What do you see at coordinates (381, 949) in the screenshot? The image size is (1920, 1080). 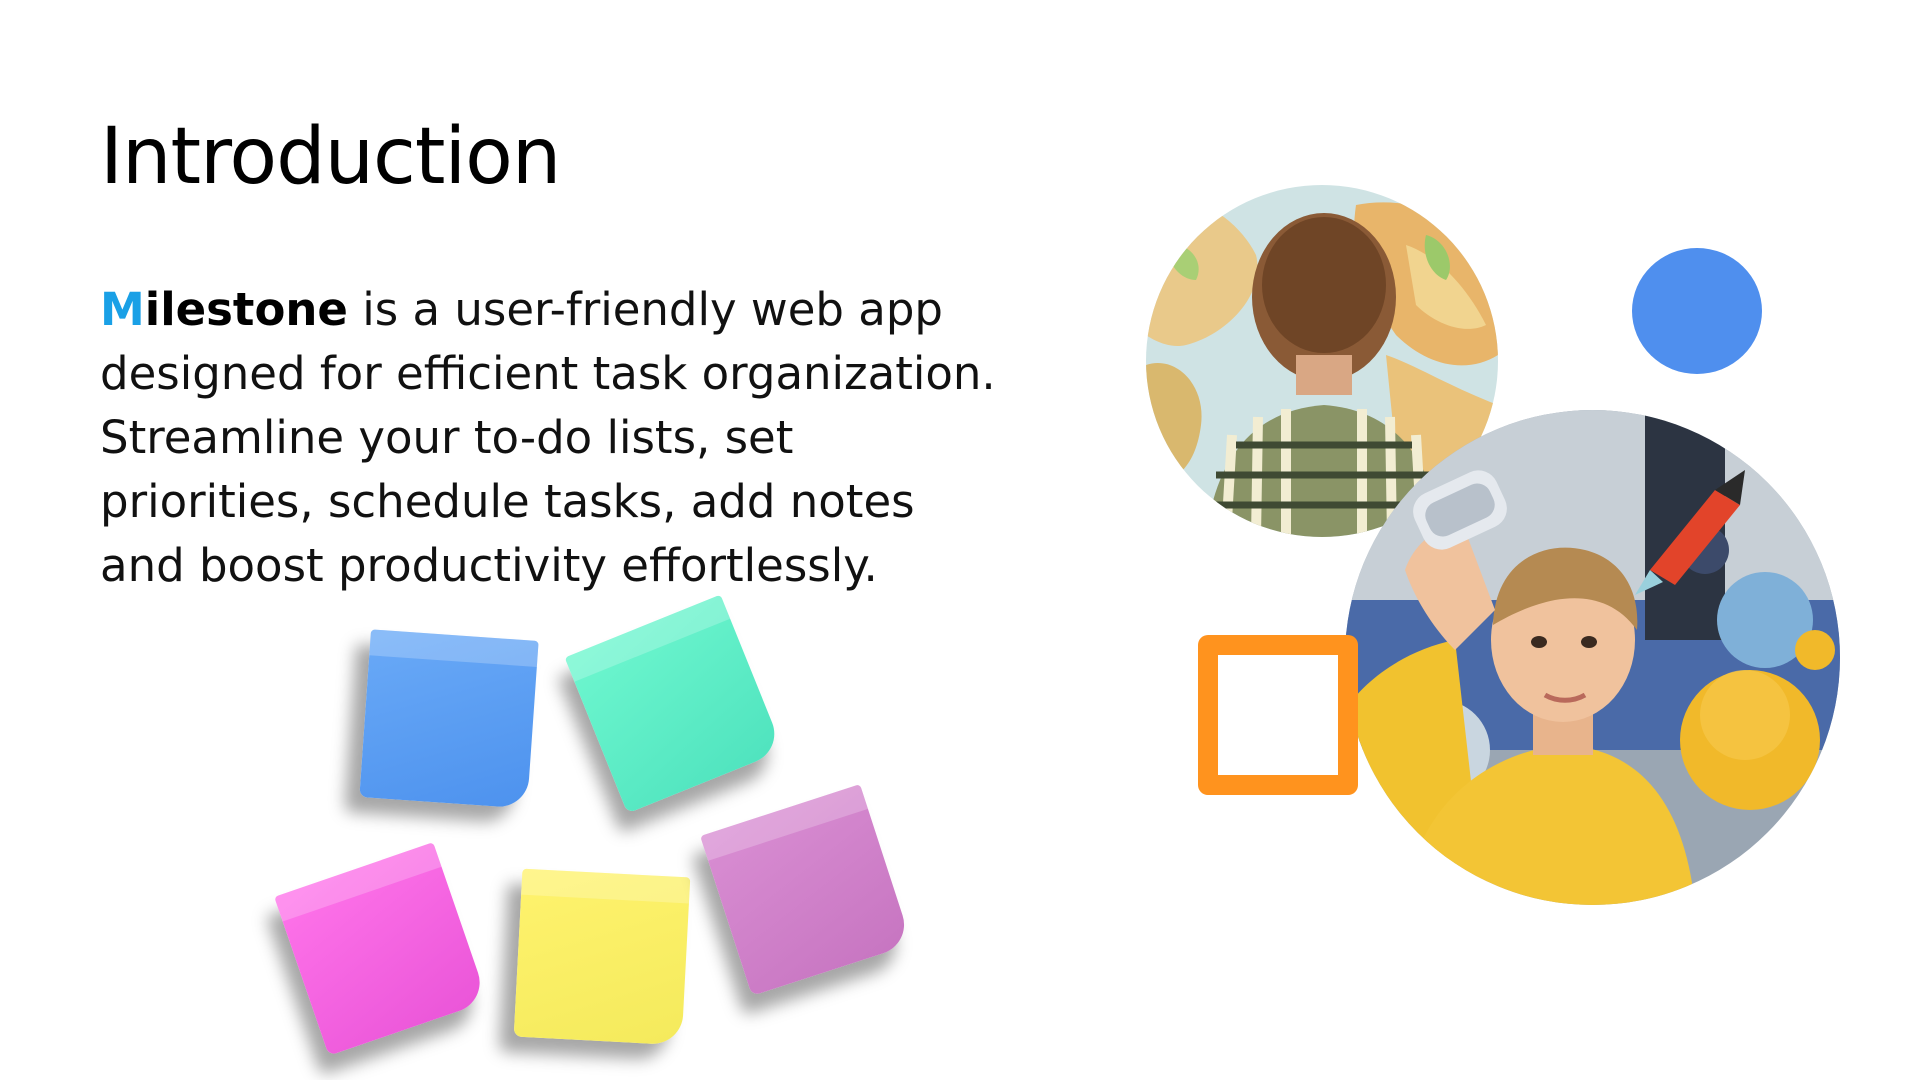 I see `sticky-note-pink` at bounding box center [381, 949].